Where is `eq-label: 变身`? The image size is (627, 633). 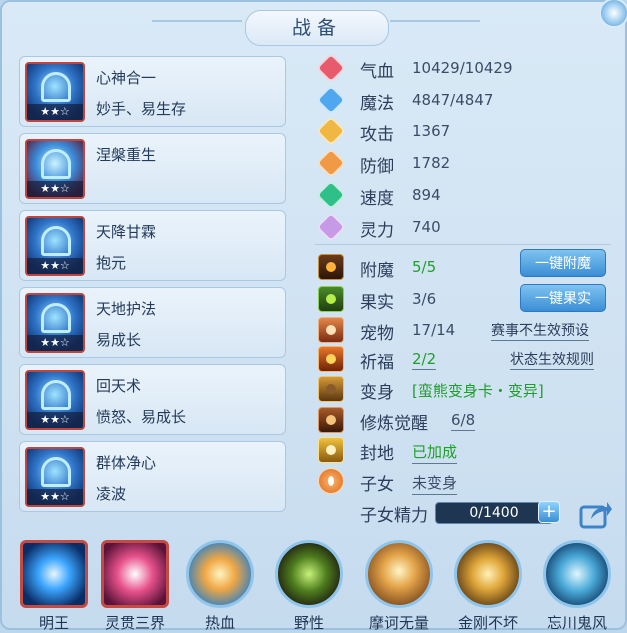
eq-label: 变身 is located at coordinates (377, 393).